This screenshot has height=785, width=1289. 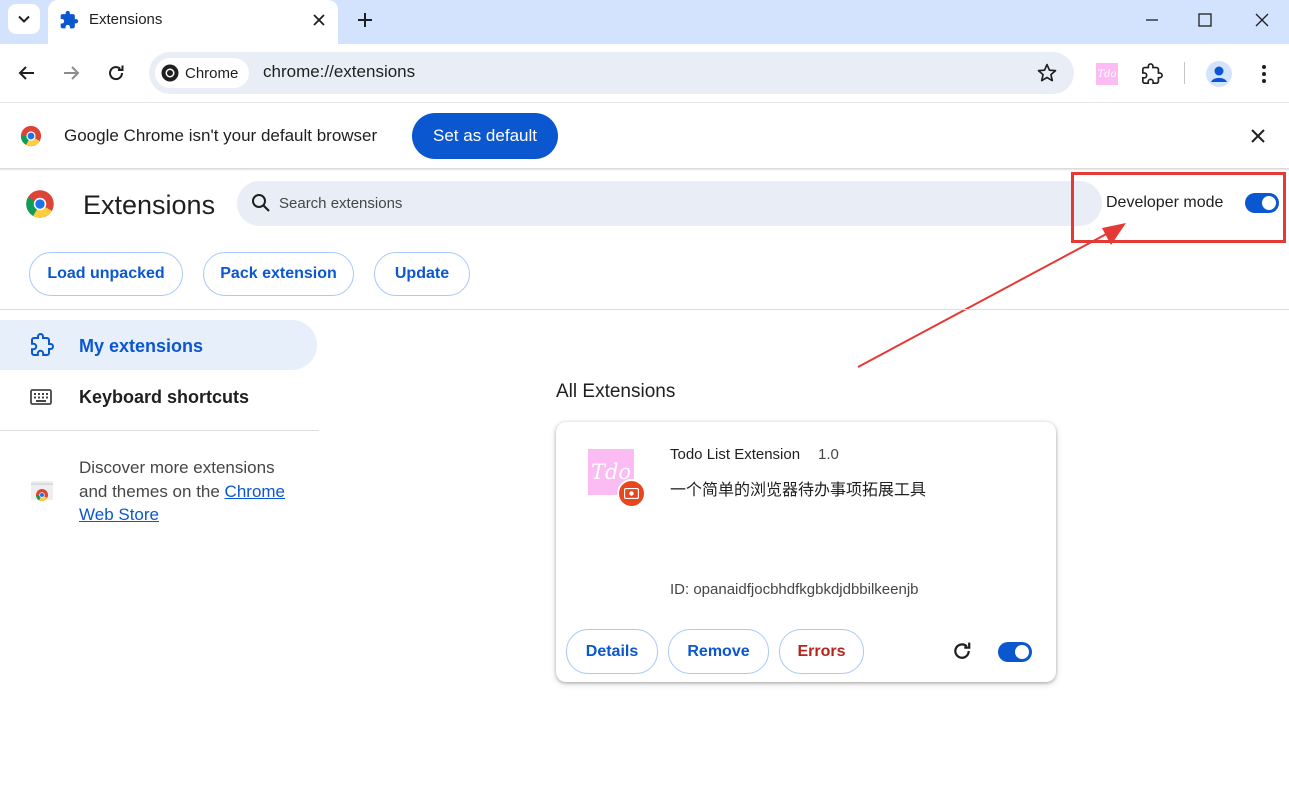 I want to click on arrow-right-icon, so click(x=72, y=73).